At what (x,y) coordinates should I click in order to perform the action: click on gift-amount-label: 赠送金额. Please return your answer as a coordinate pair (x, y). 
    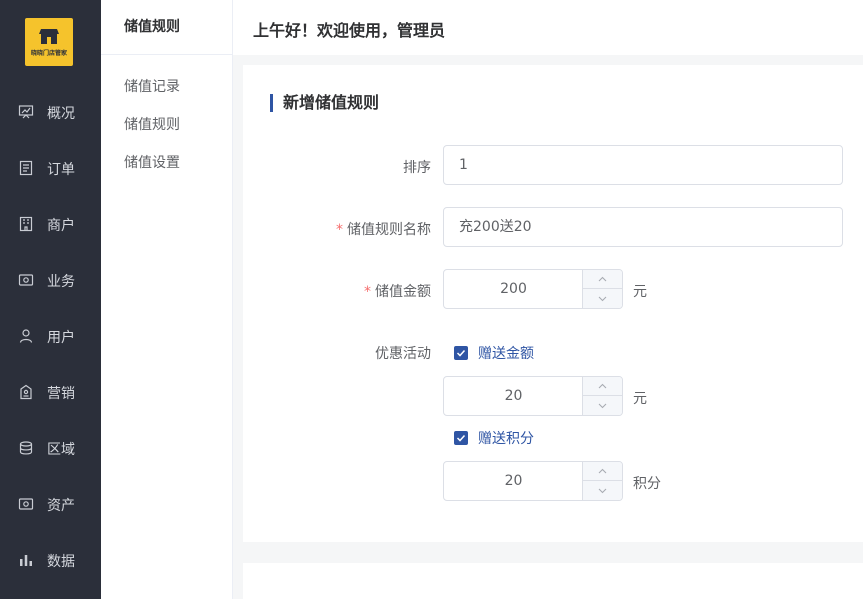
    Looking at the image, I should click on (506, 354).